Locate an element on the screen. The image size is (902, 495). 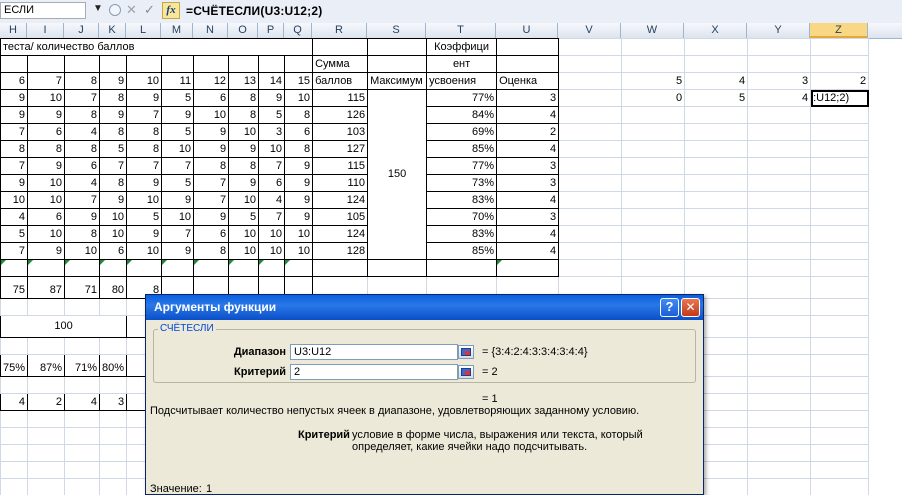
question-number: 13 is located at coordinates (244, 81).